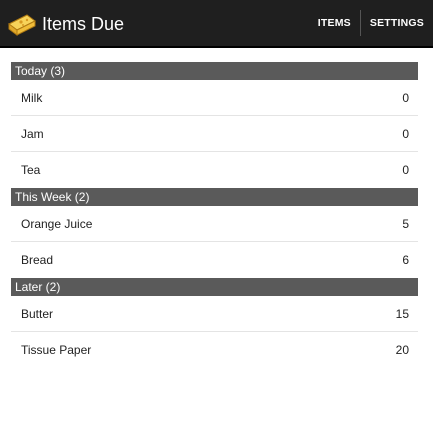 This screenshot has height=430, width=433. I want to click on app-title: Items Due, so click(83, 24).